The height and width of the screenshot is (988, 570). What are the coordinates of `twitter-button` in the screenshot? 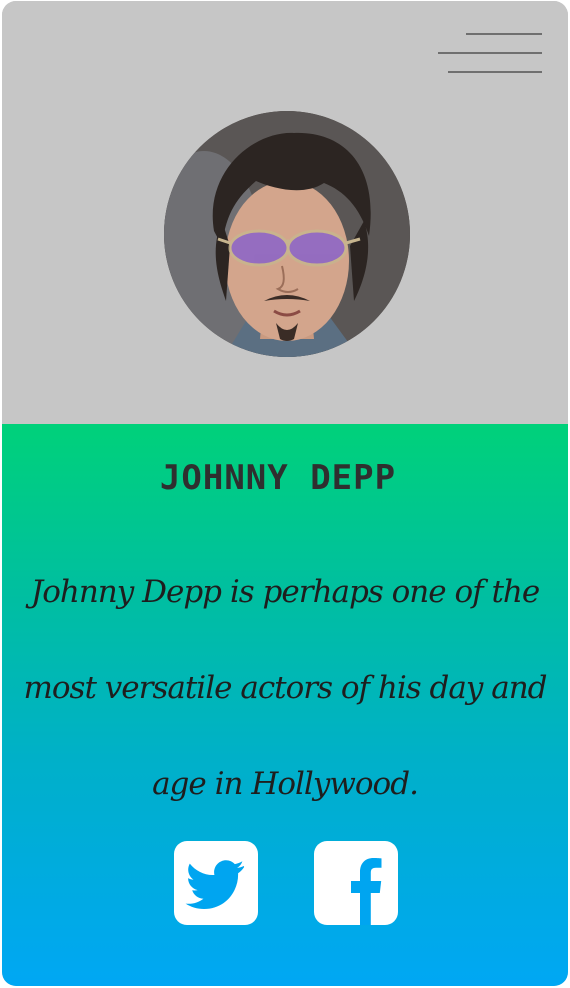 It's located at (216, 883).